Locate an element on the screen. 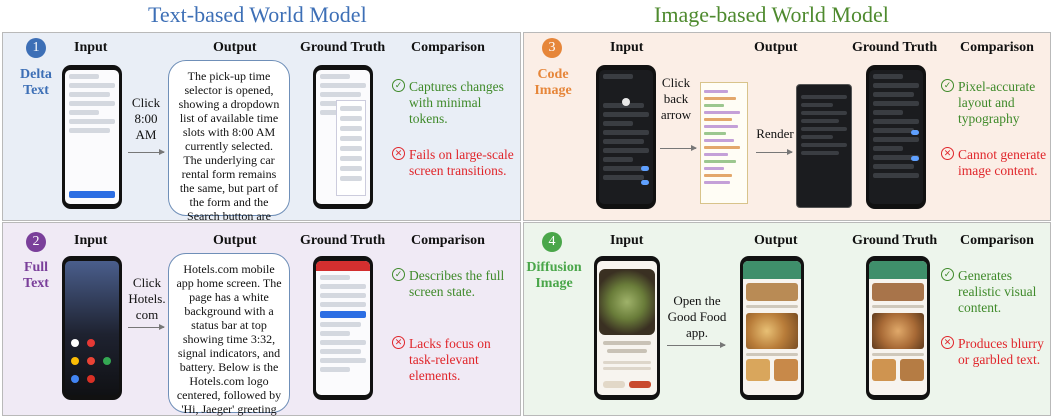  pro-text: Captures changes with minimal tokens. is located at coordinates (456, 102).